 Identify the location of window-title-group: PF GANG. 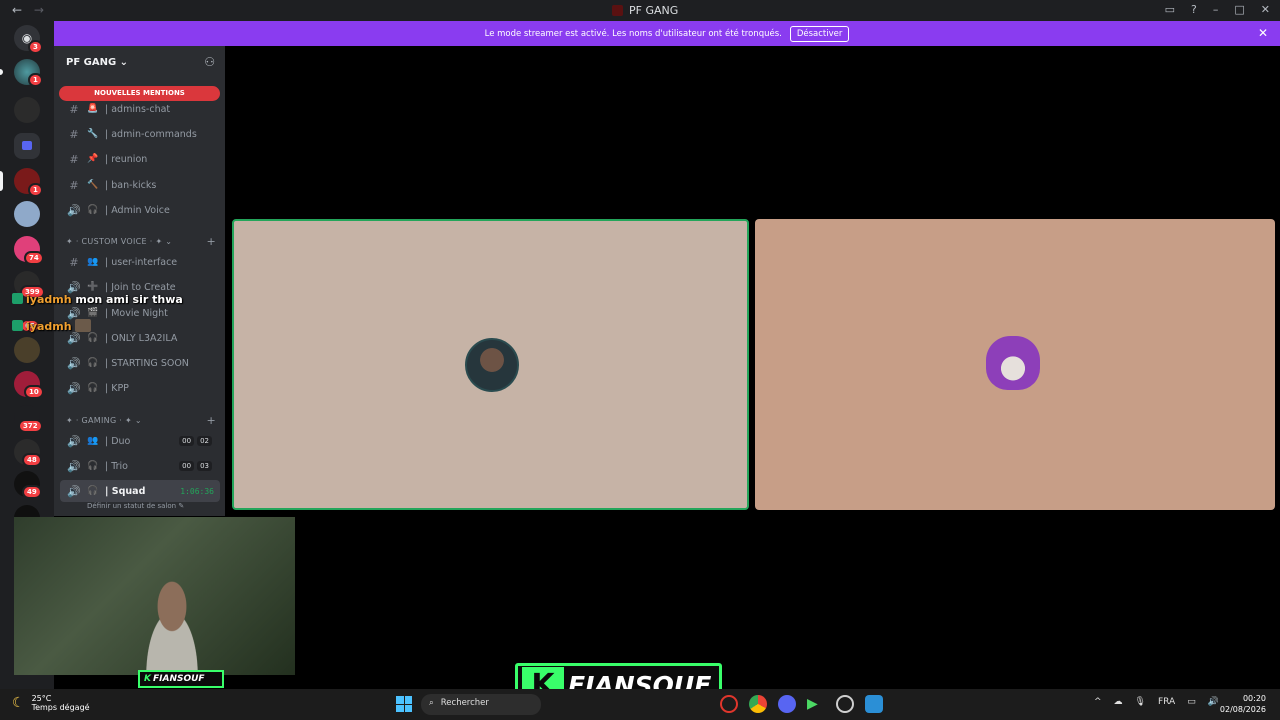
(645, 10).